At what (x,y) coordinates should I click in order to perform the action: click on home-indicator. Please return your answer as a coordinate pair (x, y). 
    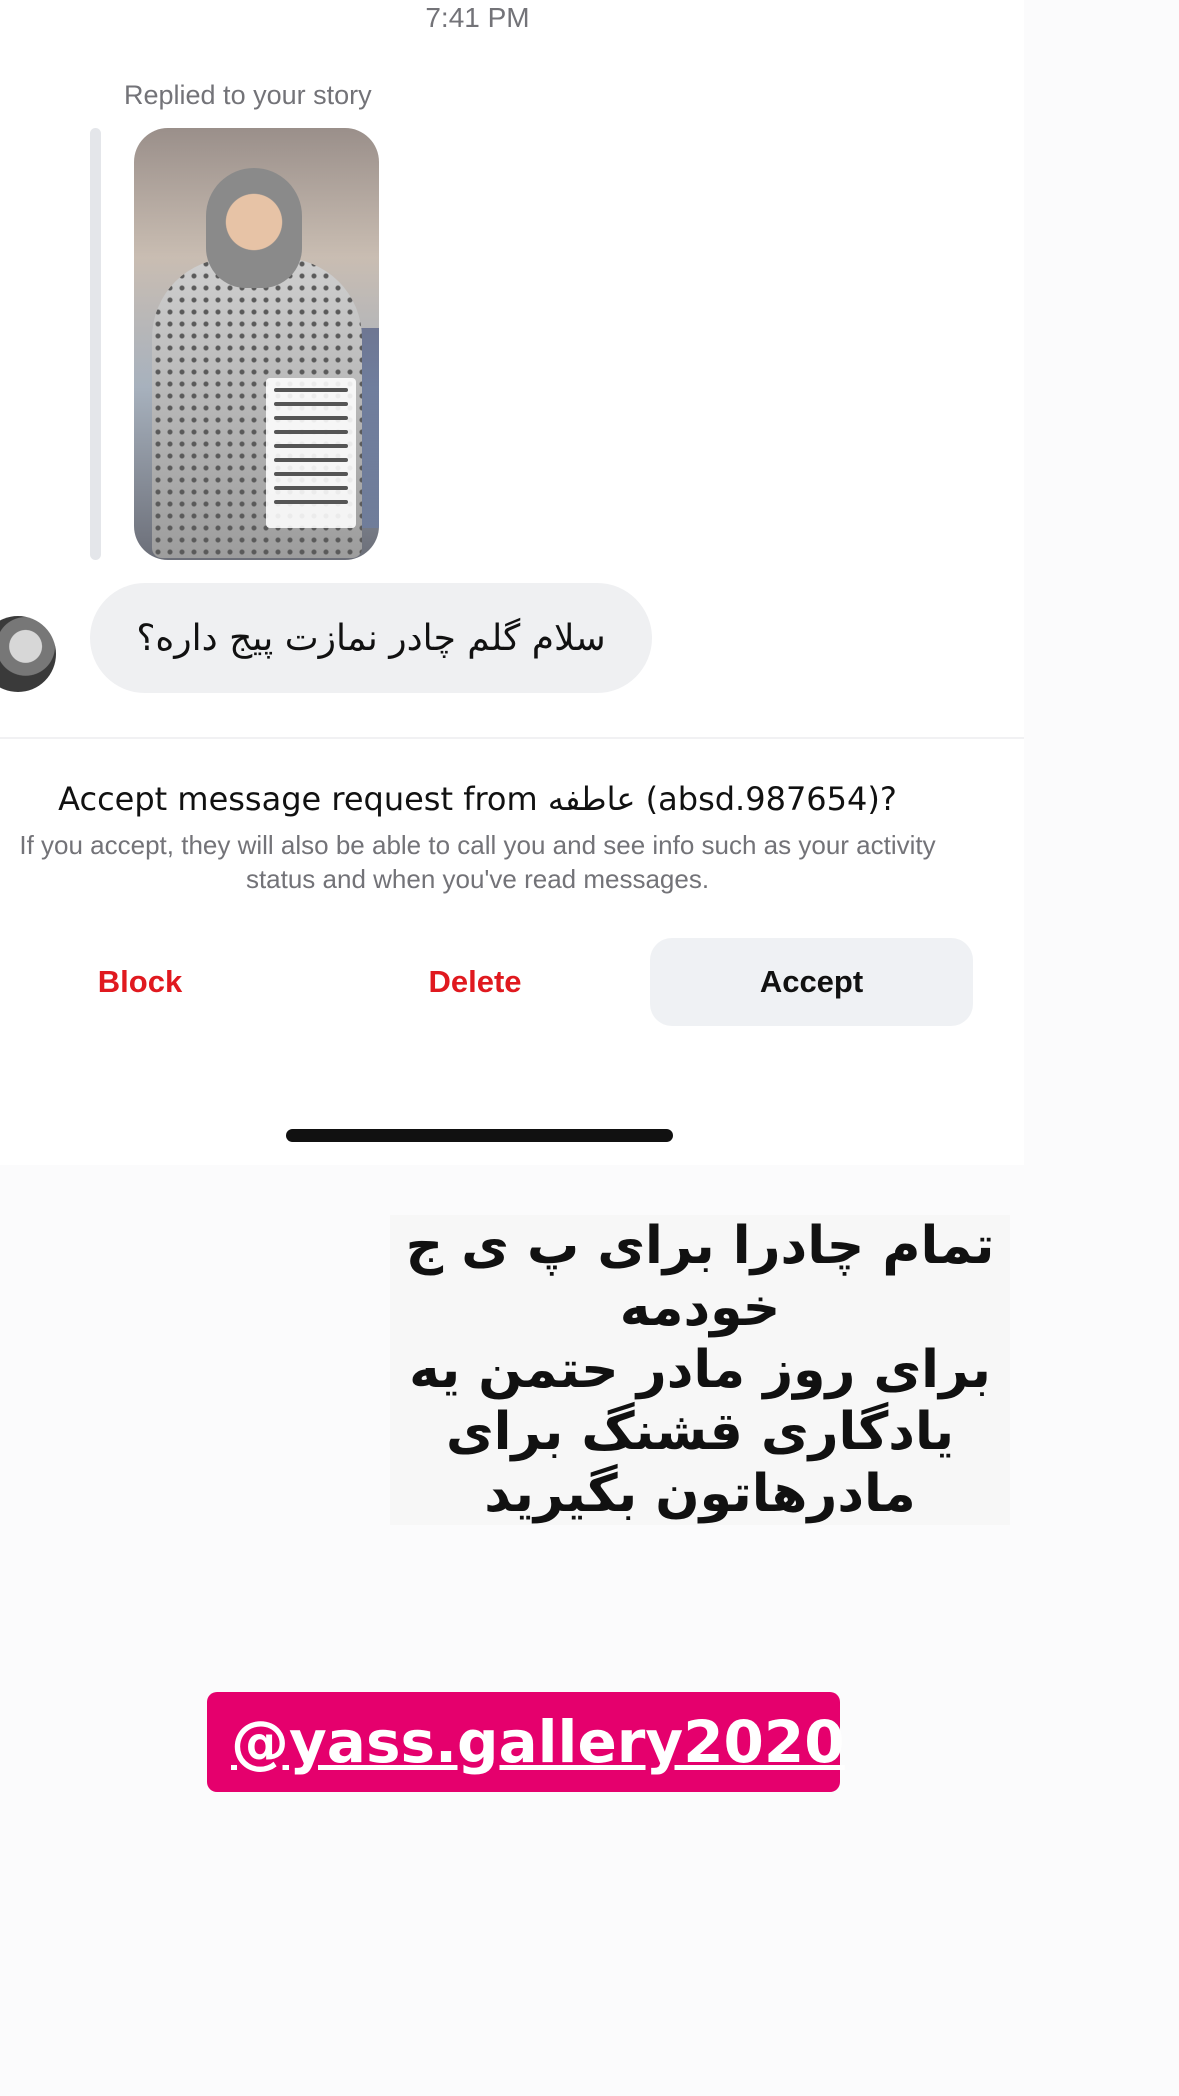
    Looking at the image, I should click on (479, 1135).